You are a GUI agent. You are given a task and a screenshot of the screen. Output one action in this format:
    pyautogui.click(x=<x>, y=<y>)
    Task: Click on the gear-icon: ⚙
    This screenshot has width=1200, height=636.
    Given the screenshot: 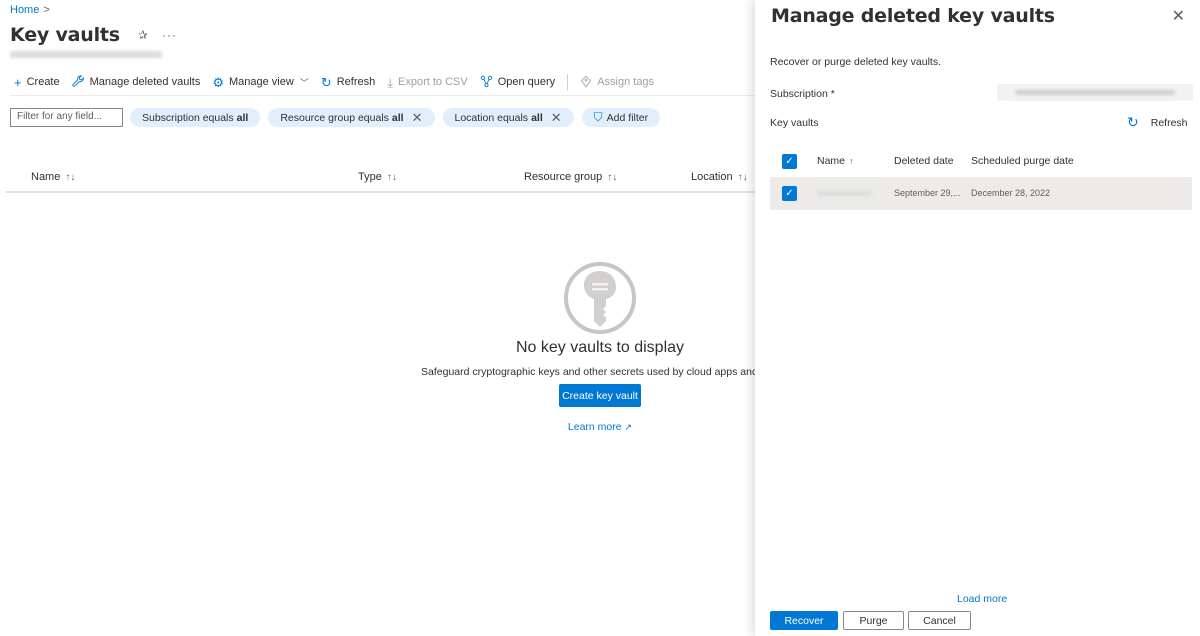 What is the action you would take?
    pyautogui.click(x=218, y=82)
    